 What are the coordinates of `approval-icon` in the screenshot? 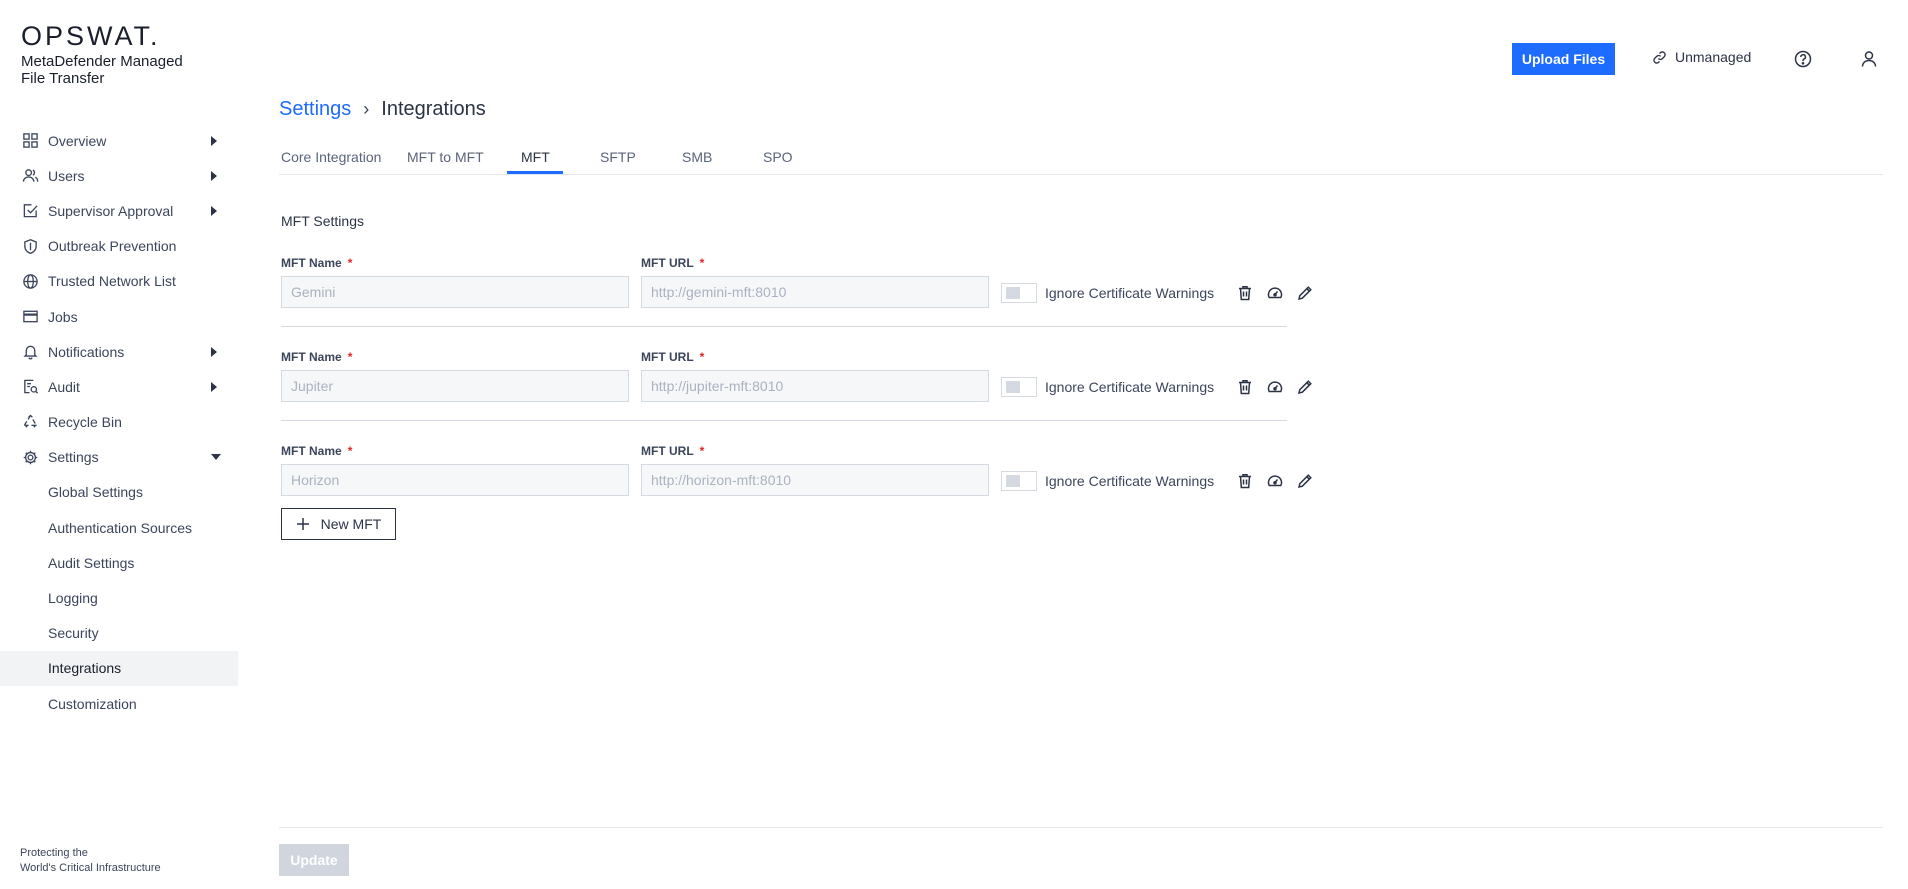 It's located at (30, 211).